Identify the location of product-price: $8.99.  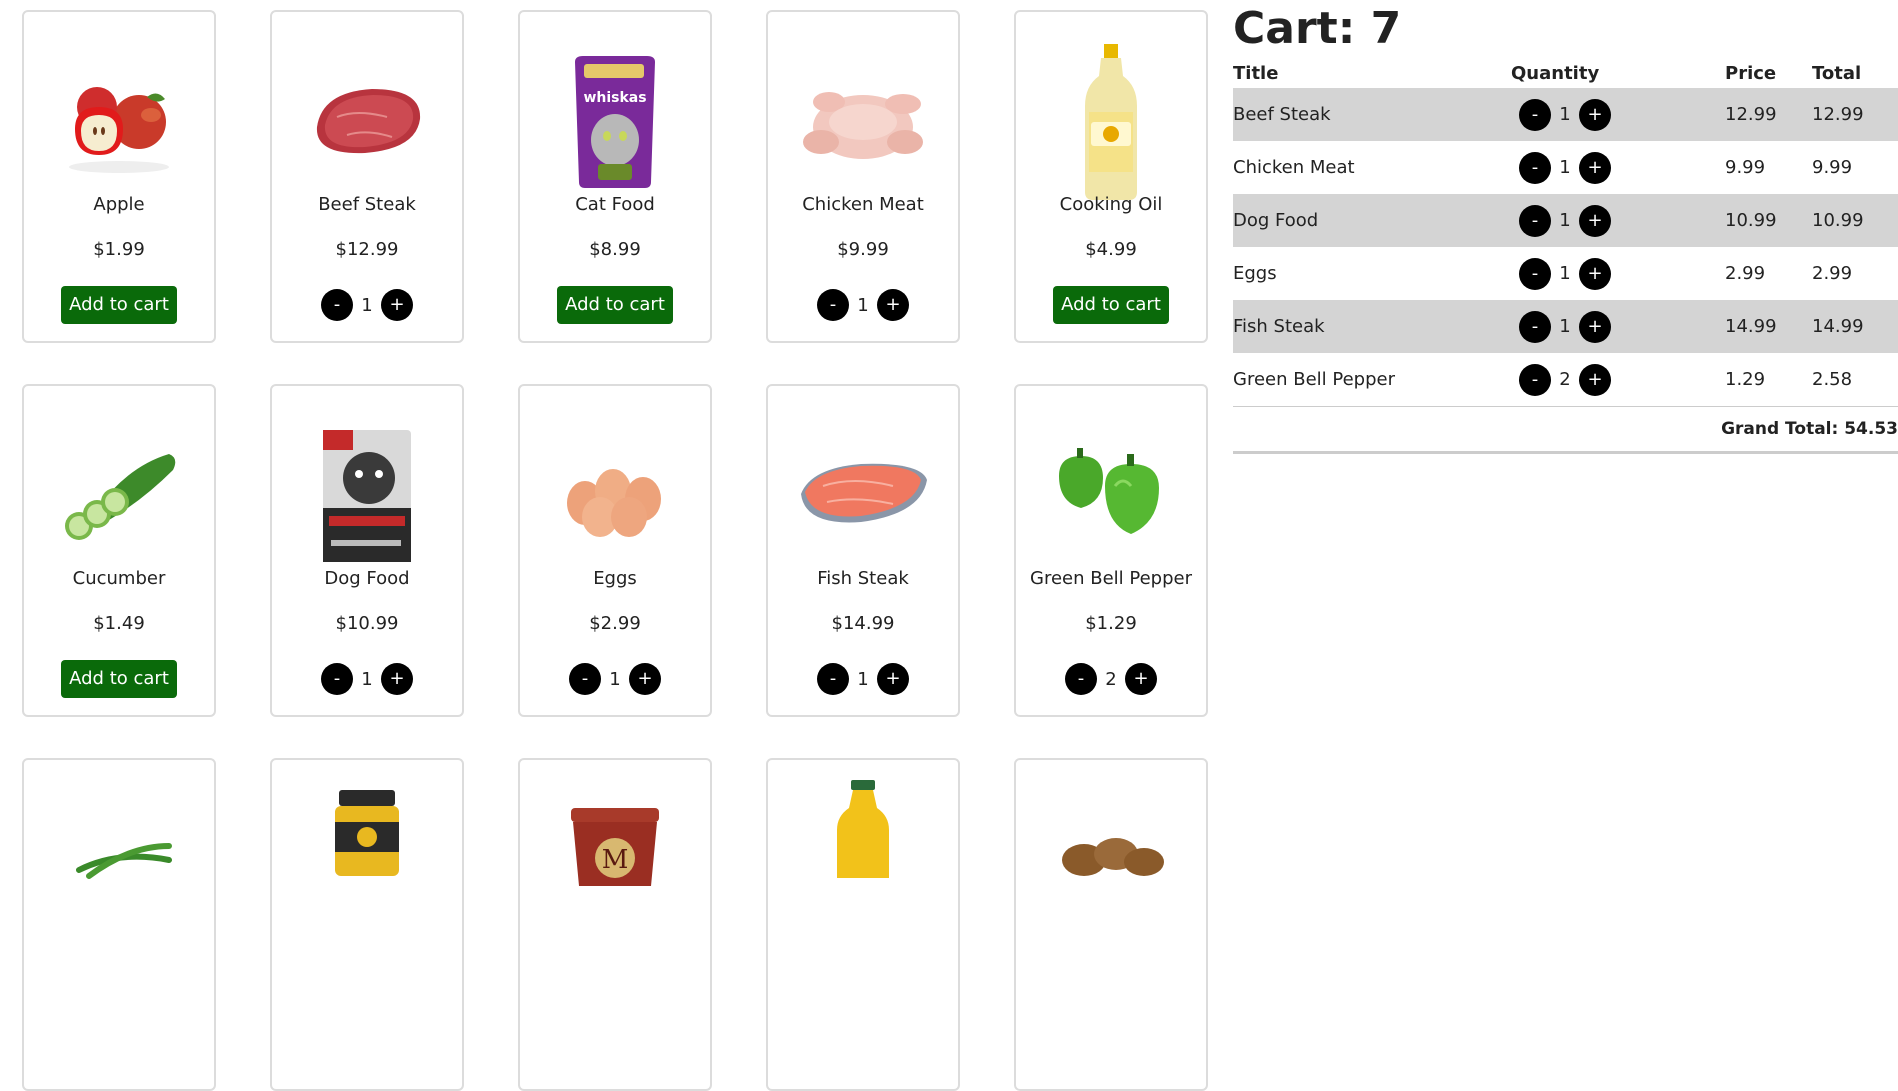
(615, 249).